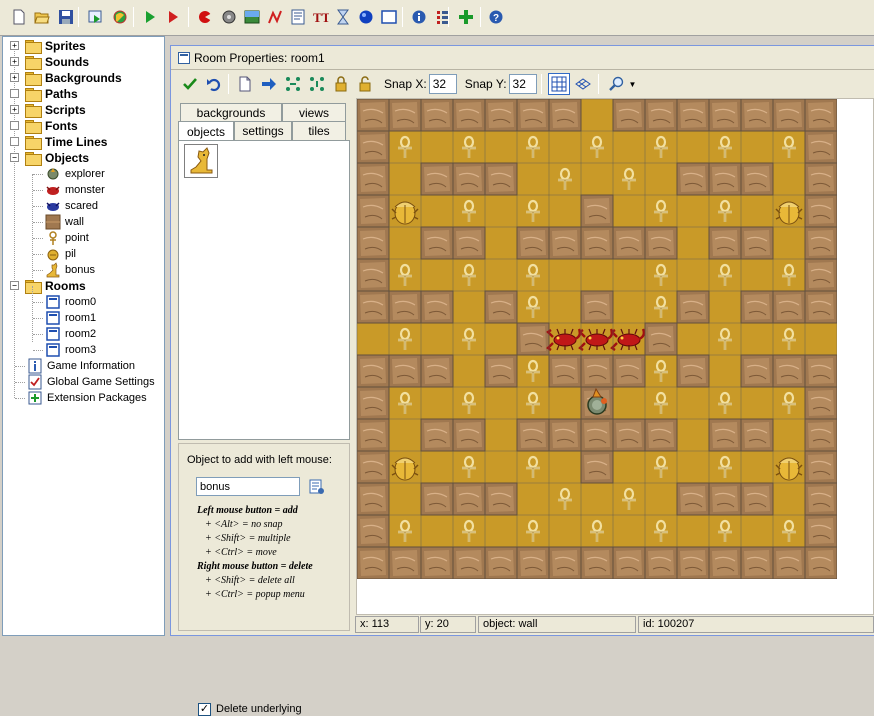 The image size is (874, 716). Describe the element at coordinates (14, 61) in the screenshot. I see `tree-folder-sounds-expander: +` at that location.